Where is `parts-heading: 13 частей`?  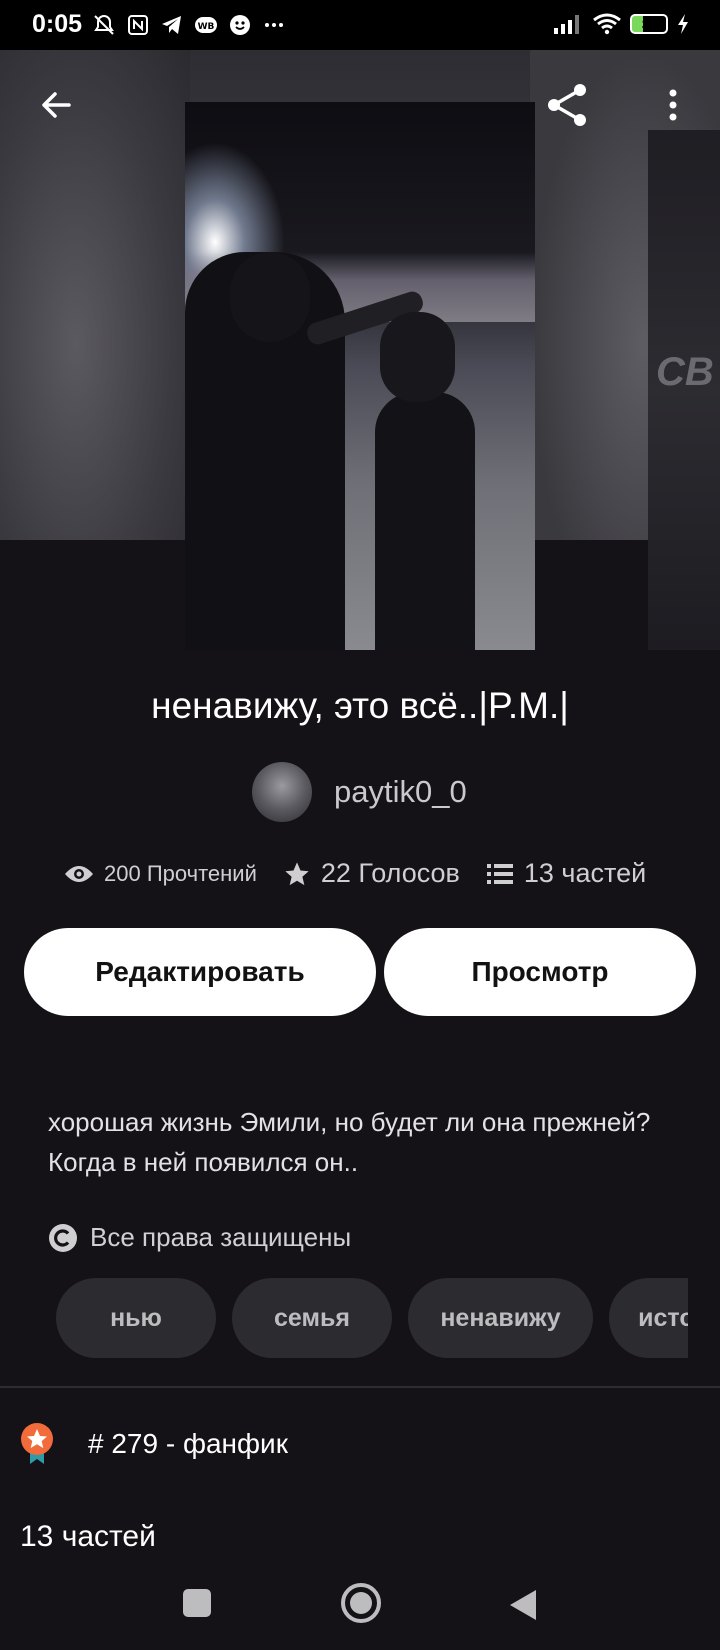 parts-heading: 13 частей is located at coordinates (88, 1536).